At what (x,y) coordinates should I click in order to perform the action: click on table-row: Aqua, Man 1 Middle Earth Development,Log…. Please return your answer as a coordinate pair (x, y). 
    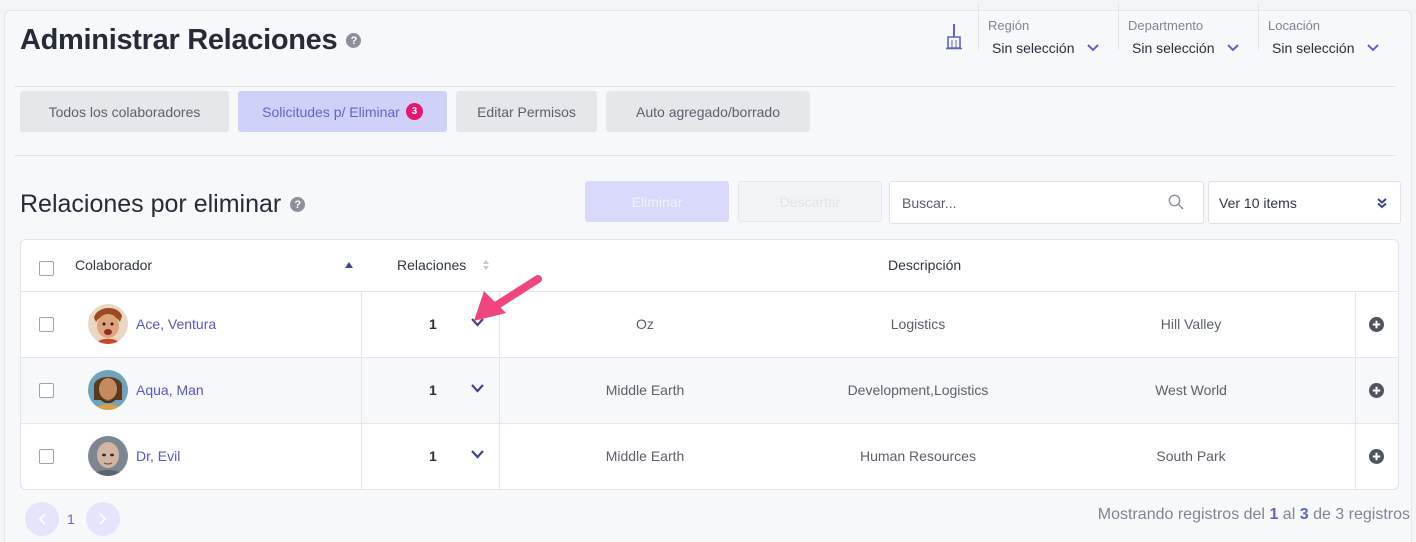
    Looking at the image, I should click on (709, 391).